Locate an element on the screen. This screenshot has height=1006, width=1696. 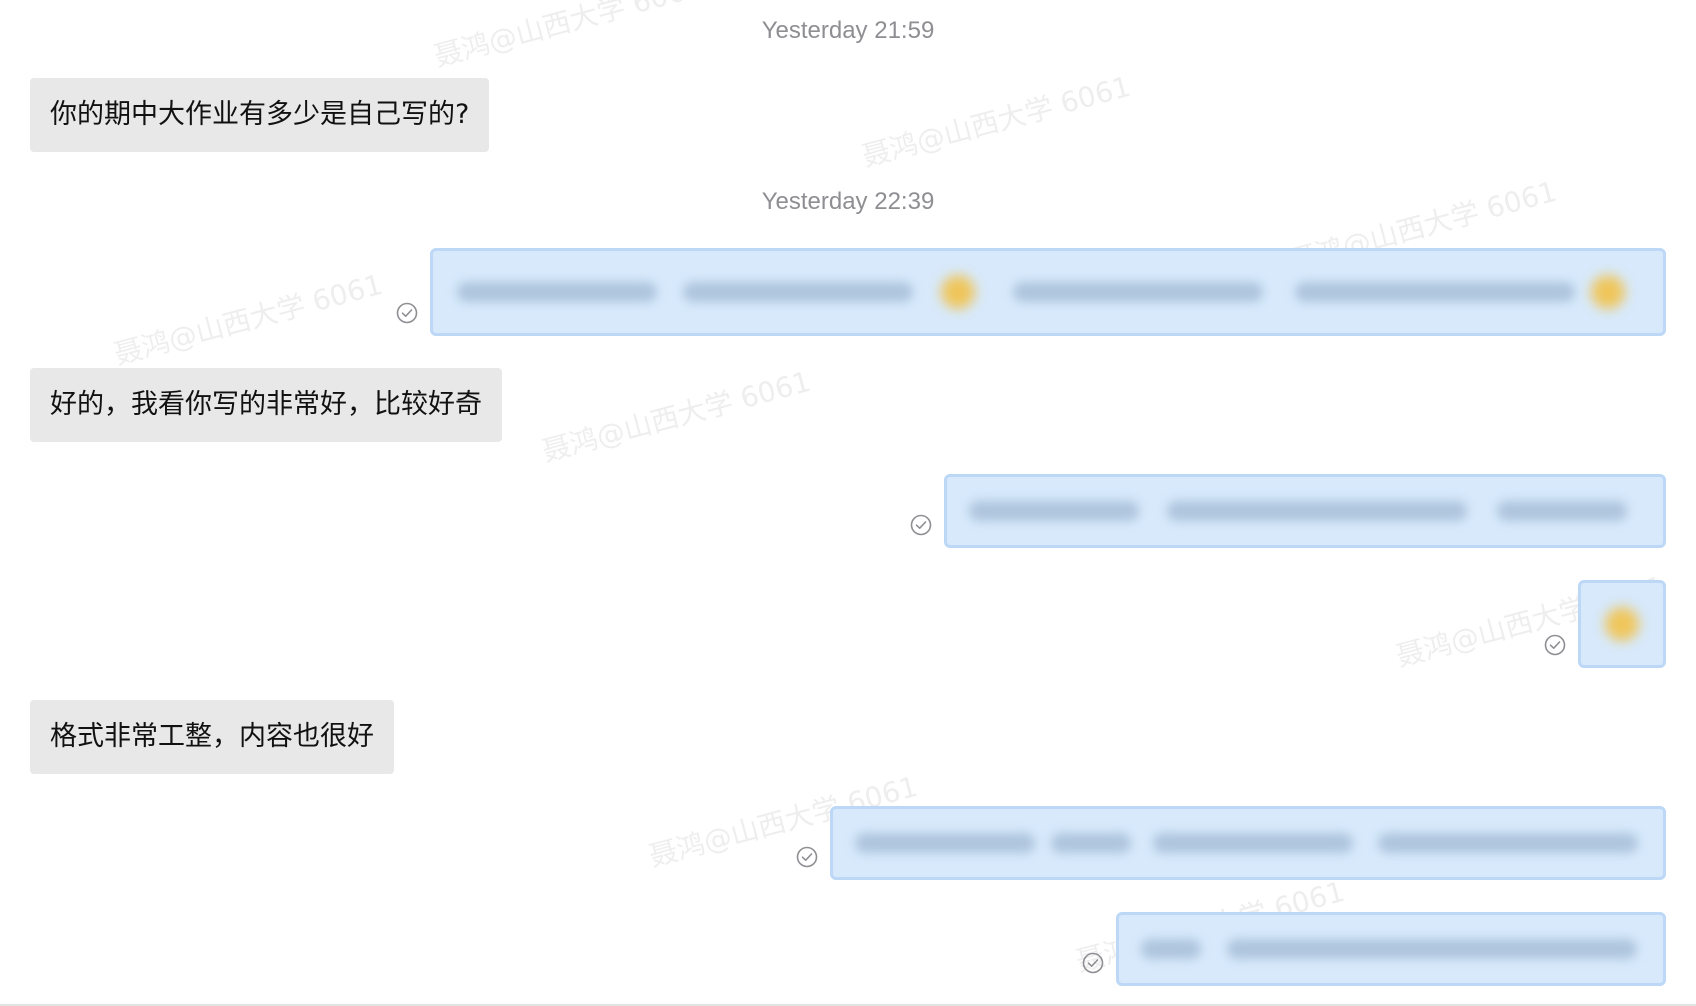
incoming-message: 好的，我看你写的非常好，比较好奇 is located at coordinates (266, 405).